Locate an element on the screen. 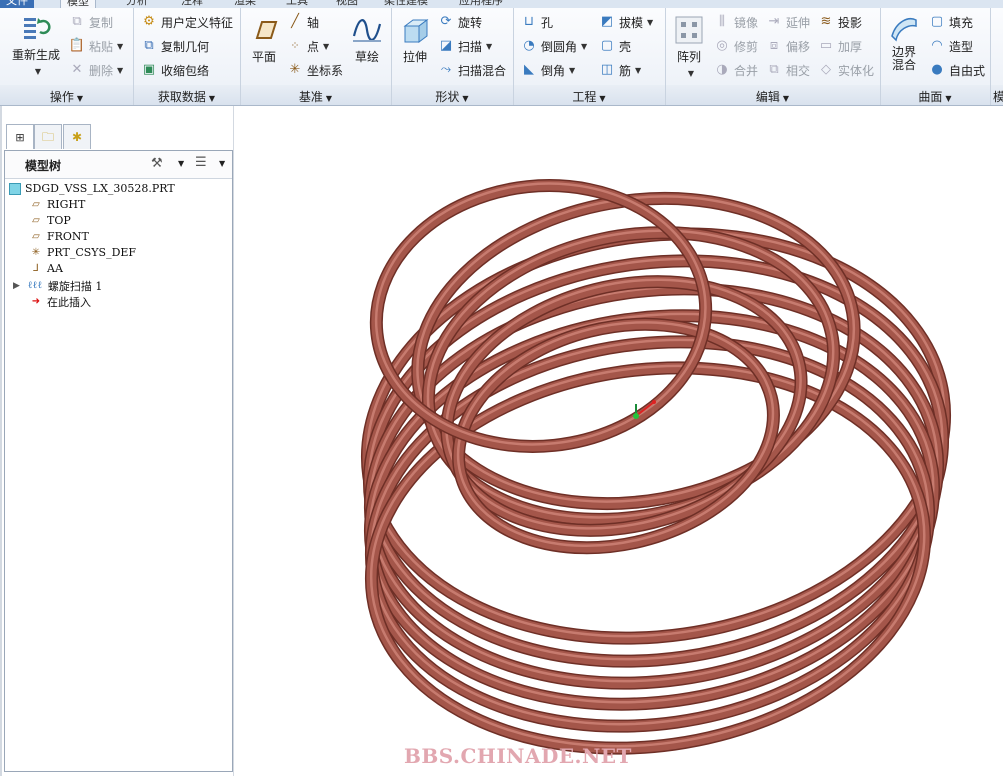 This screenshot has width=1003, height=779. group-label-editing: 编辑 ▼ is located at coordinates (772, 96).